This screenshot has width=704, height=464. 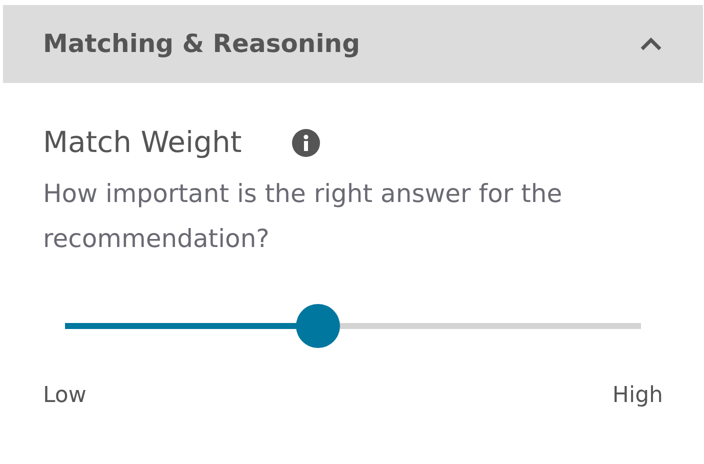 I want to click on section-title: Matching & Reasoning, so click(x=201, y=44).